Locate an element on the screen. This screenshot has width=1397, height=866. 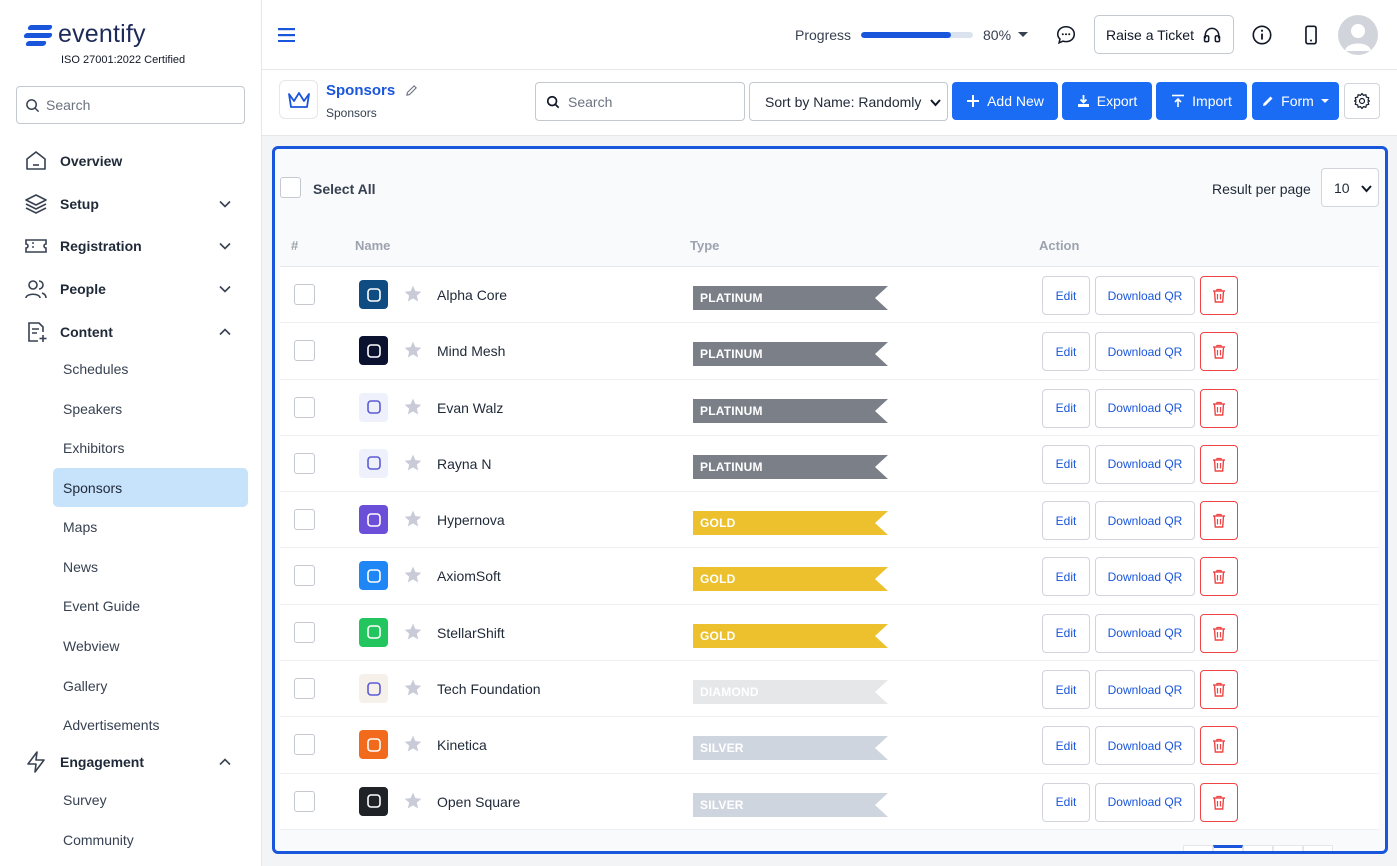
info-icon is located at coordinates (1262, 35).